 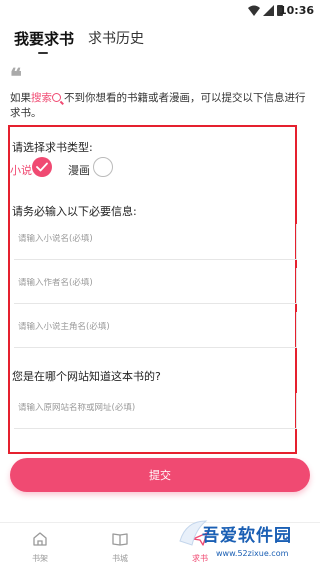 I want to click on home-icon, so click(x=40, y=539).